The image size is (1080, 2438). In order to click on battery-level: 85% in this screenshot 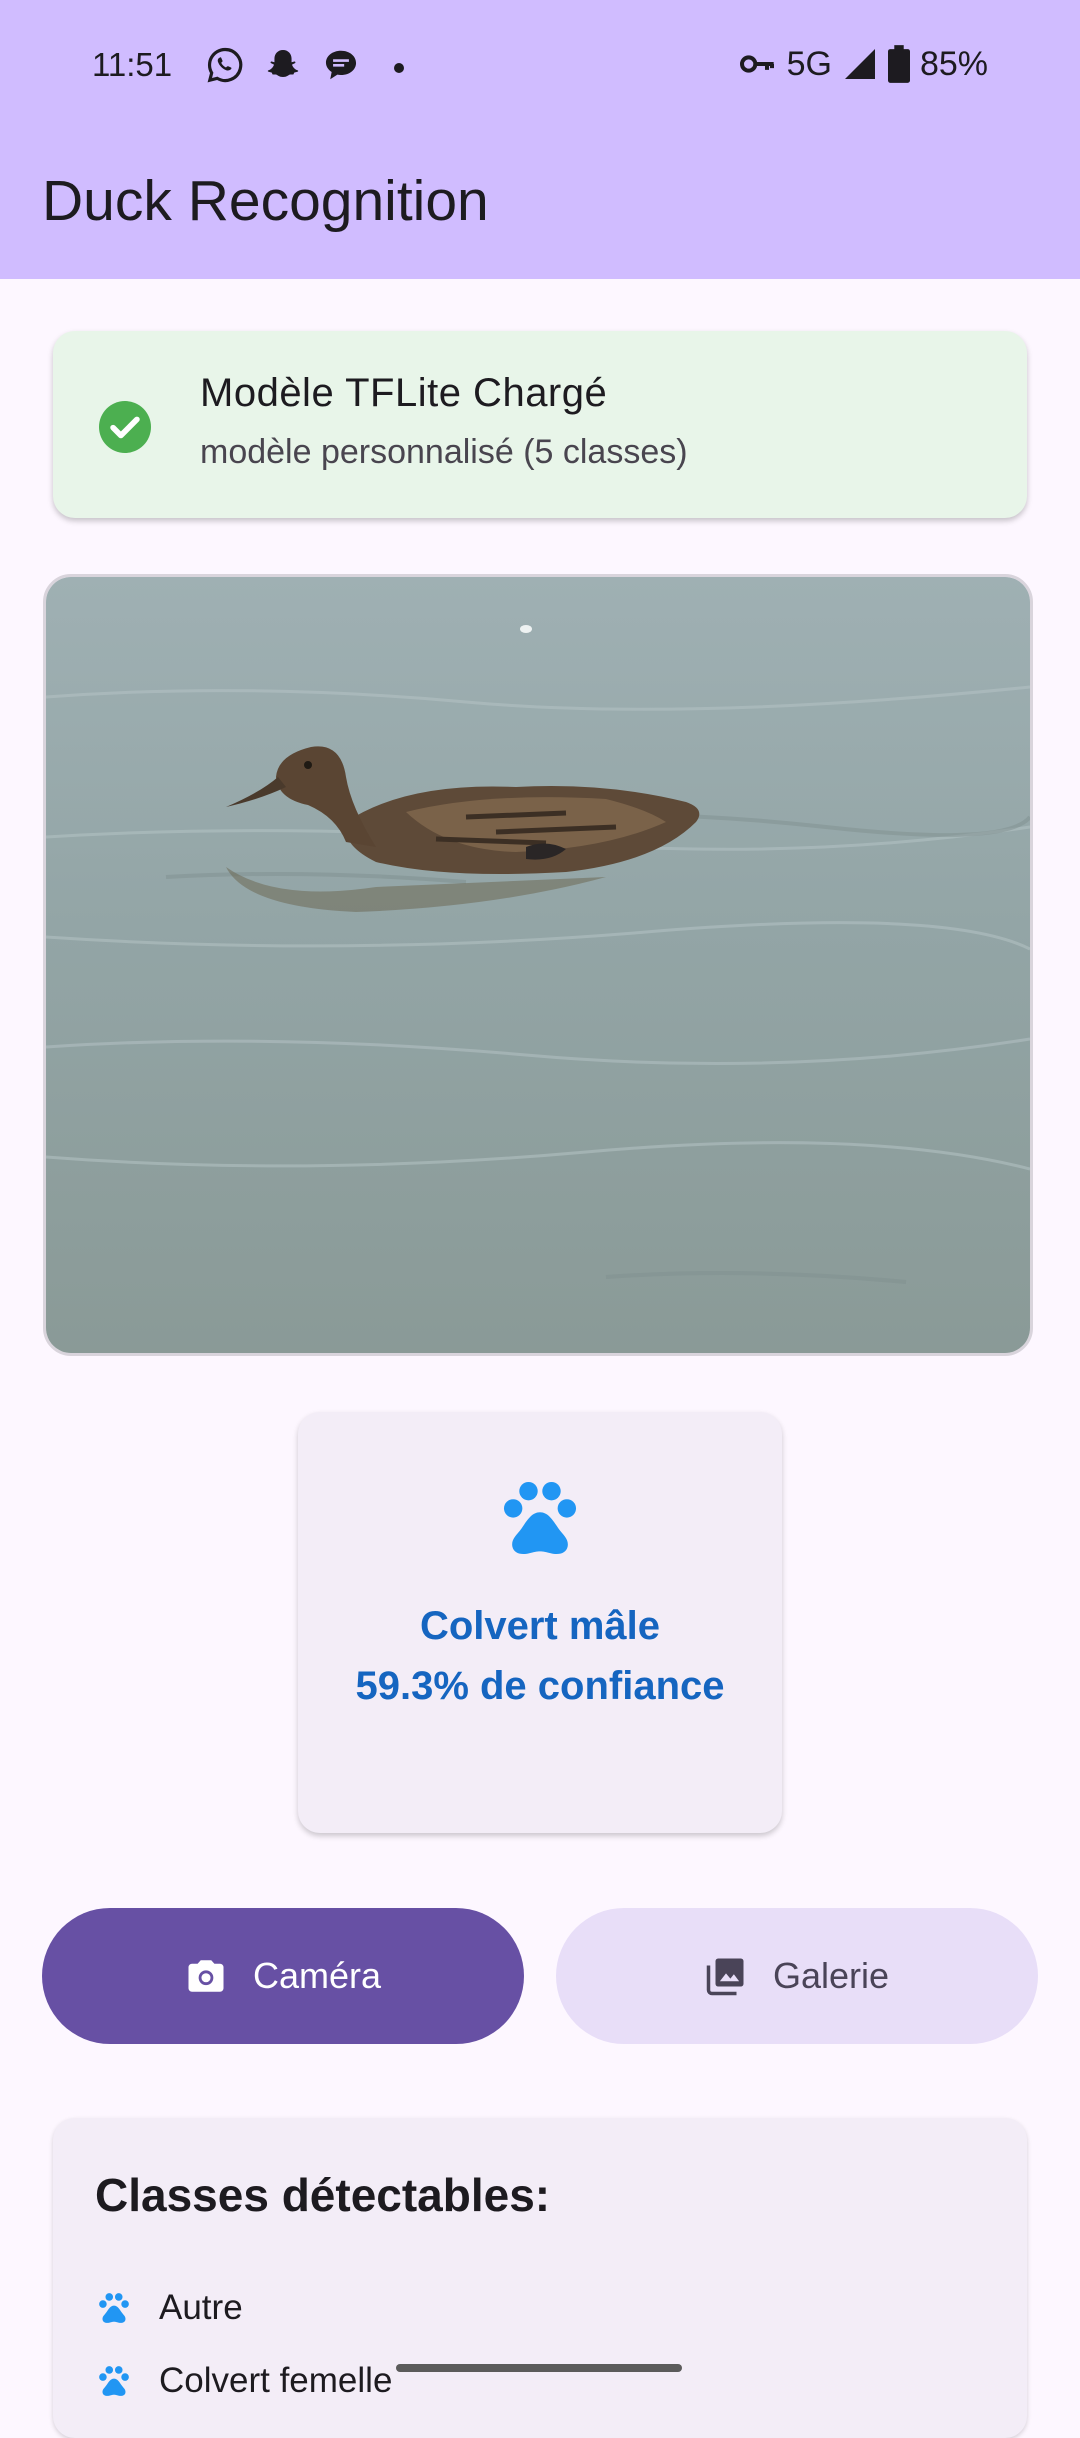, I will do `click(953, 63)`.